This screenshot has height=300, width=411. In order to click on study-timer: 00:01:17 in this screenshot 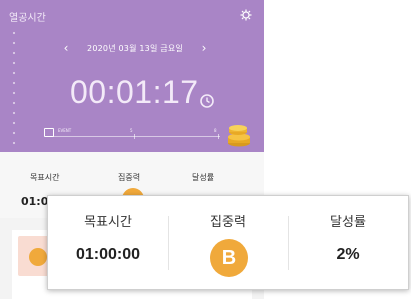, I will do `click(134, 92)`.